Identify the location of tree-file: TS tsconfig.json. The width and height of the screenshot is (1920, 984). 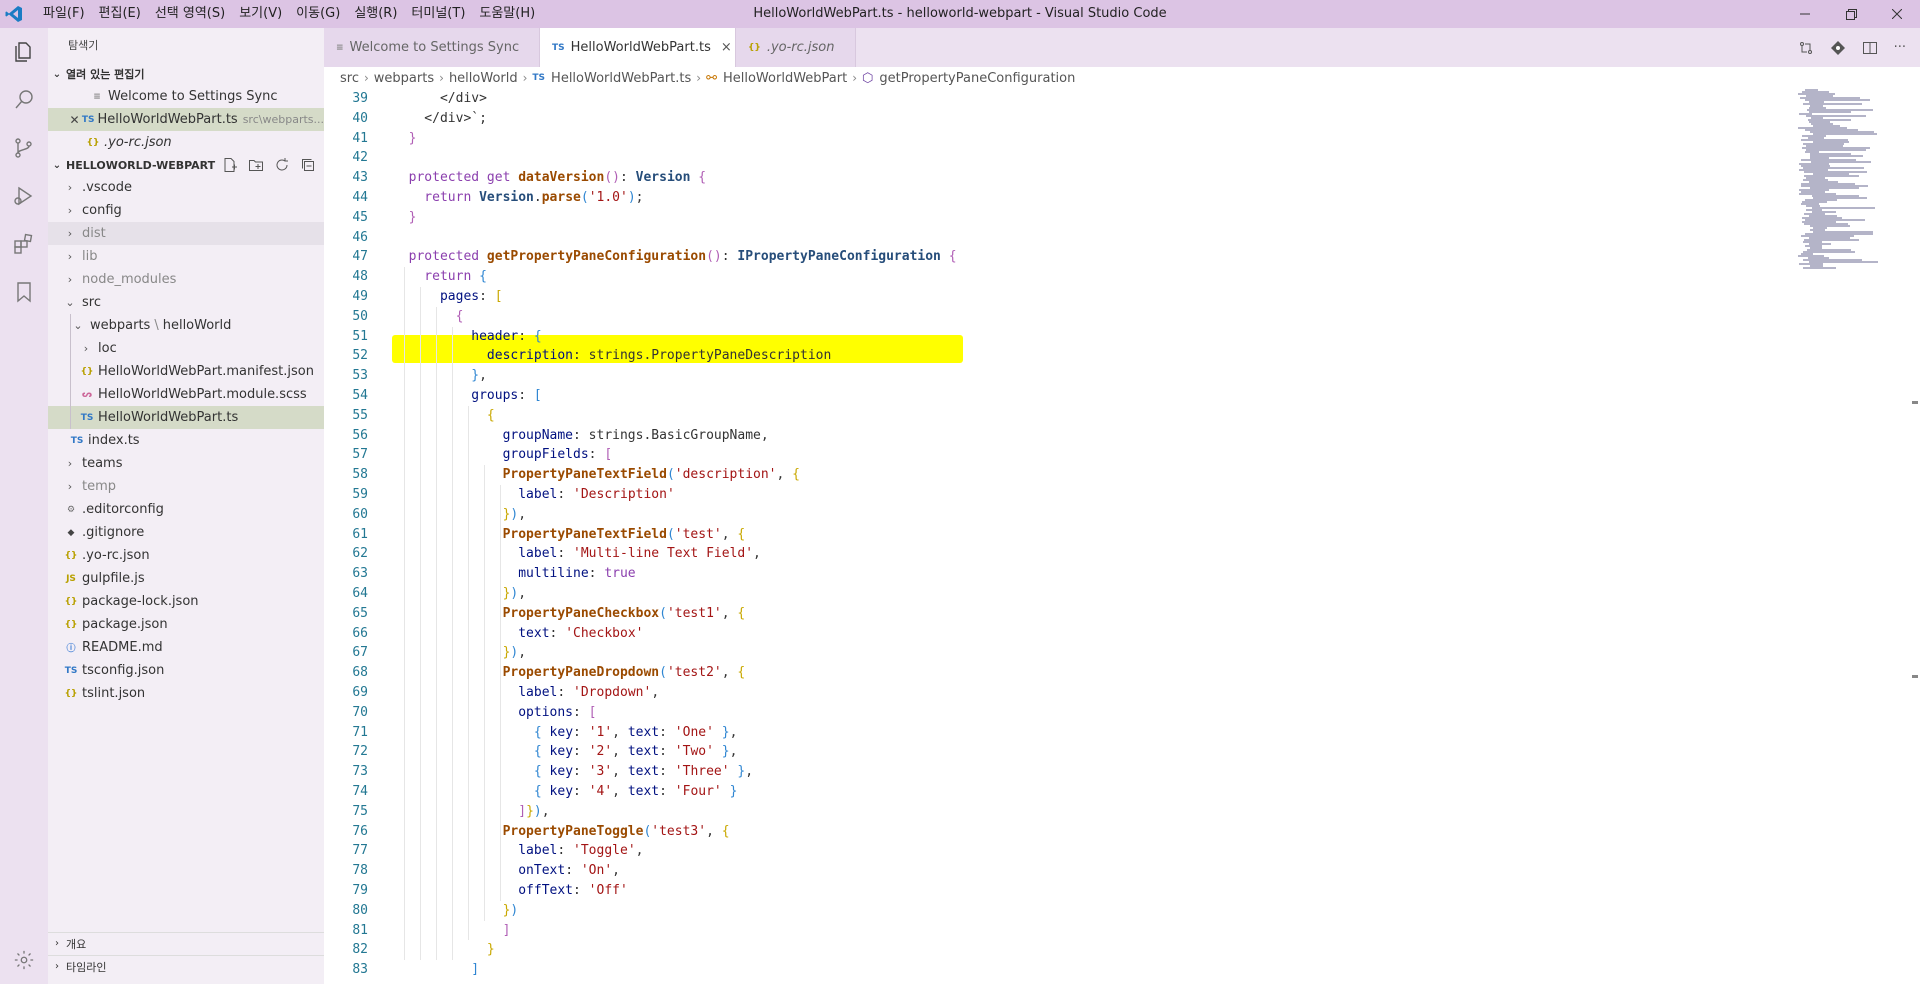
(186, 670).